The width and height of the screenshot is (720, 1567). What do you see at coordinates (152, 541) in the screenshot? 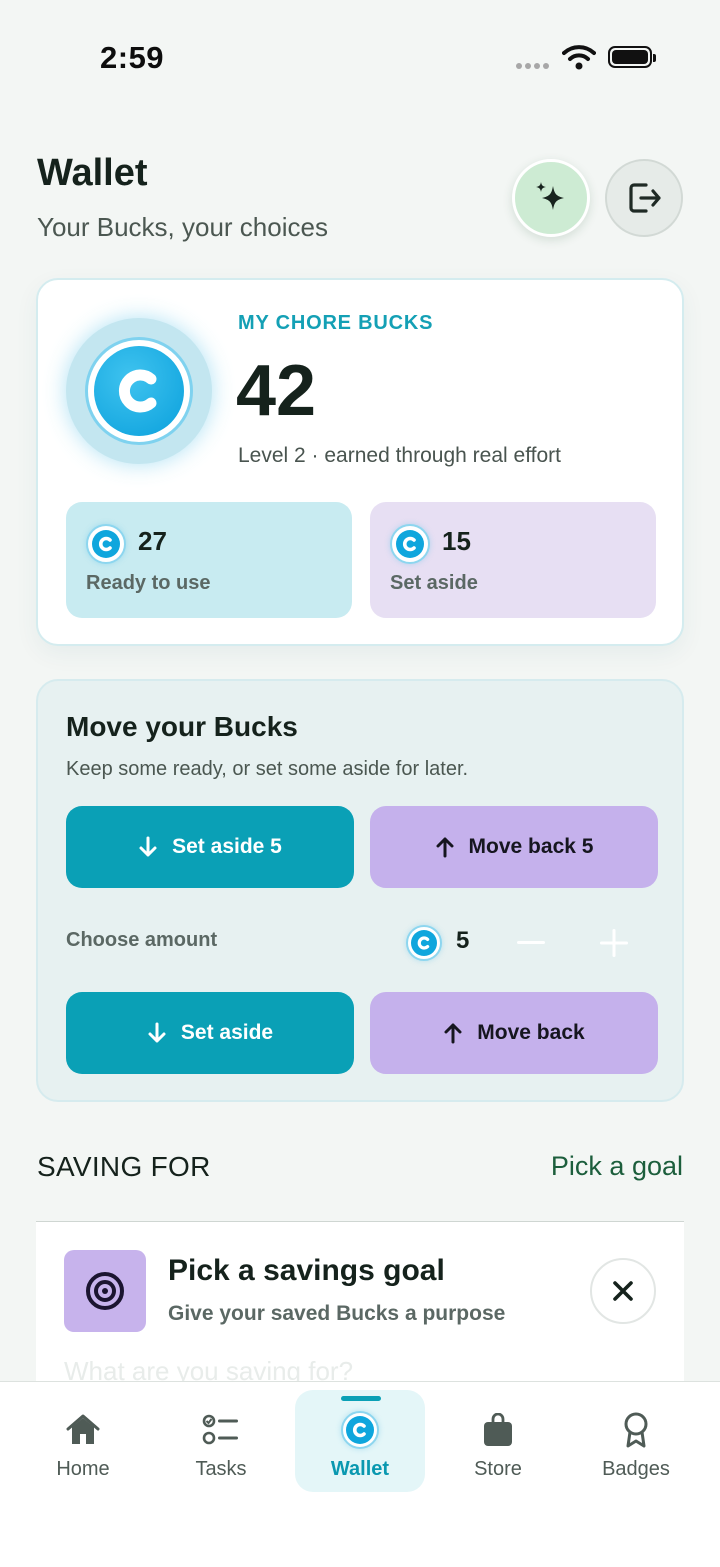
I see `ready-amount: 27` at bounding box center [152, 541].